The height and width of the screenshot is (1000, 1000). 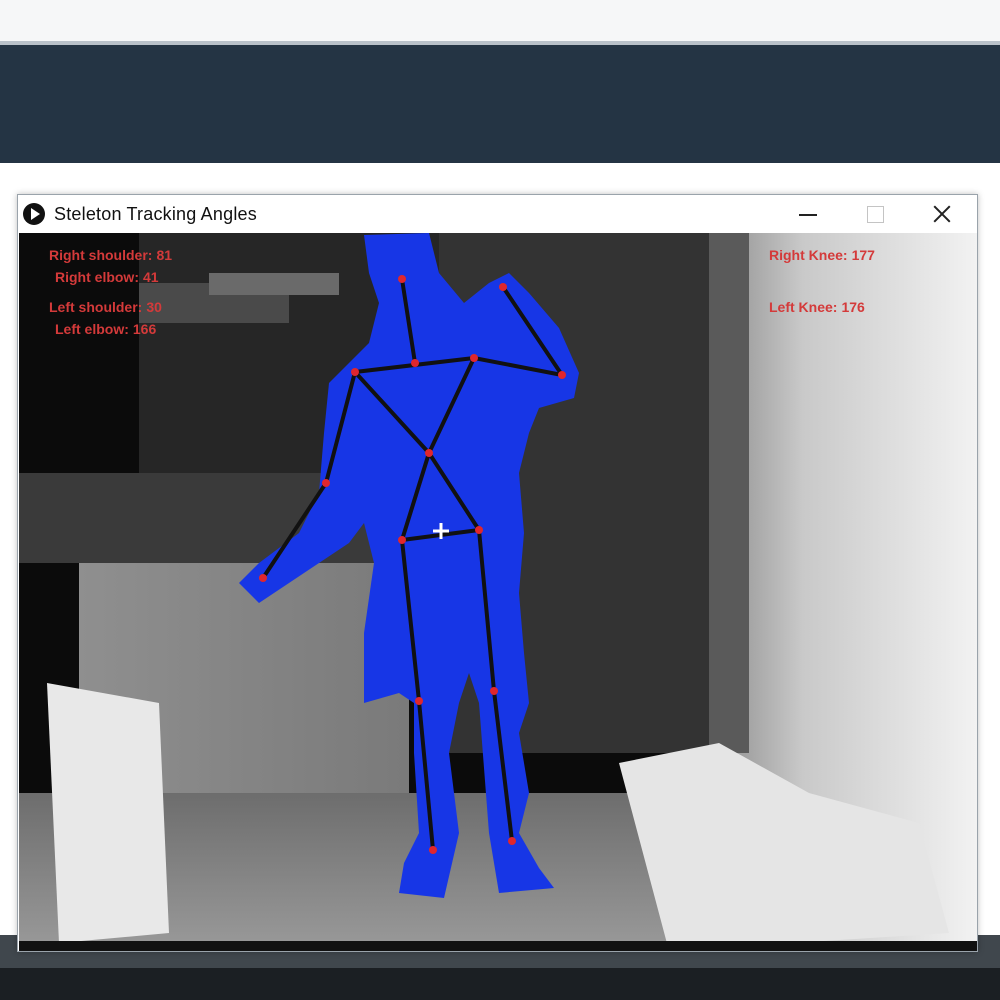 What do you see at coordinates (474, 358) in the screenshot?
I see `joint-right-shoulder` at bounding box center [474, 358].